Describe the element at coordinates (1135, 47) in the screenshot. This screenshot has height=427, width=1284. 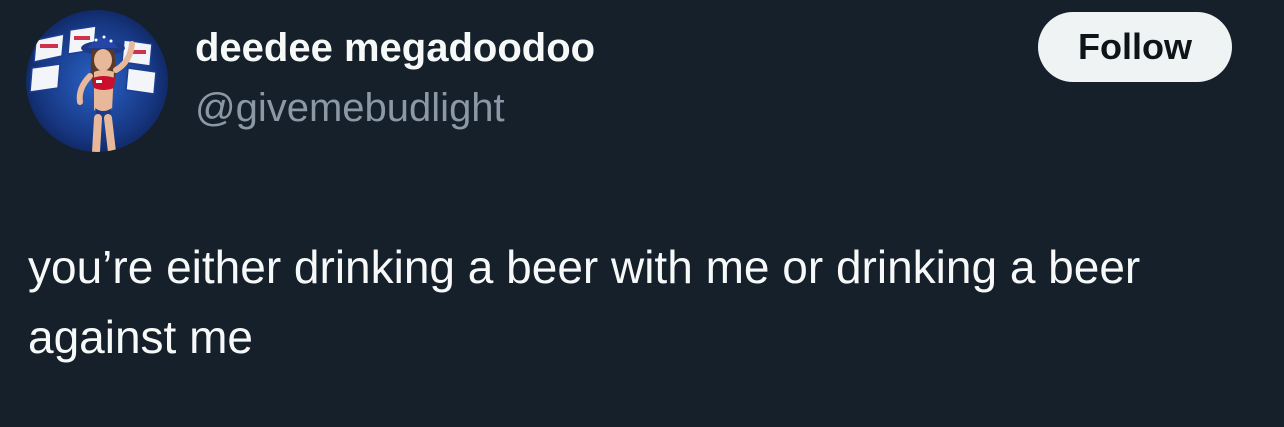
I see `follow-button: Follow` at that location.